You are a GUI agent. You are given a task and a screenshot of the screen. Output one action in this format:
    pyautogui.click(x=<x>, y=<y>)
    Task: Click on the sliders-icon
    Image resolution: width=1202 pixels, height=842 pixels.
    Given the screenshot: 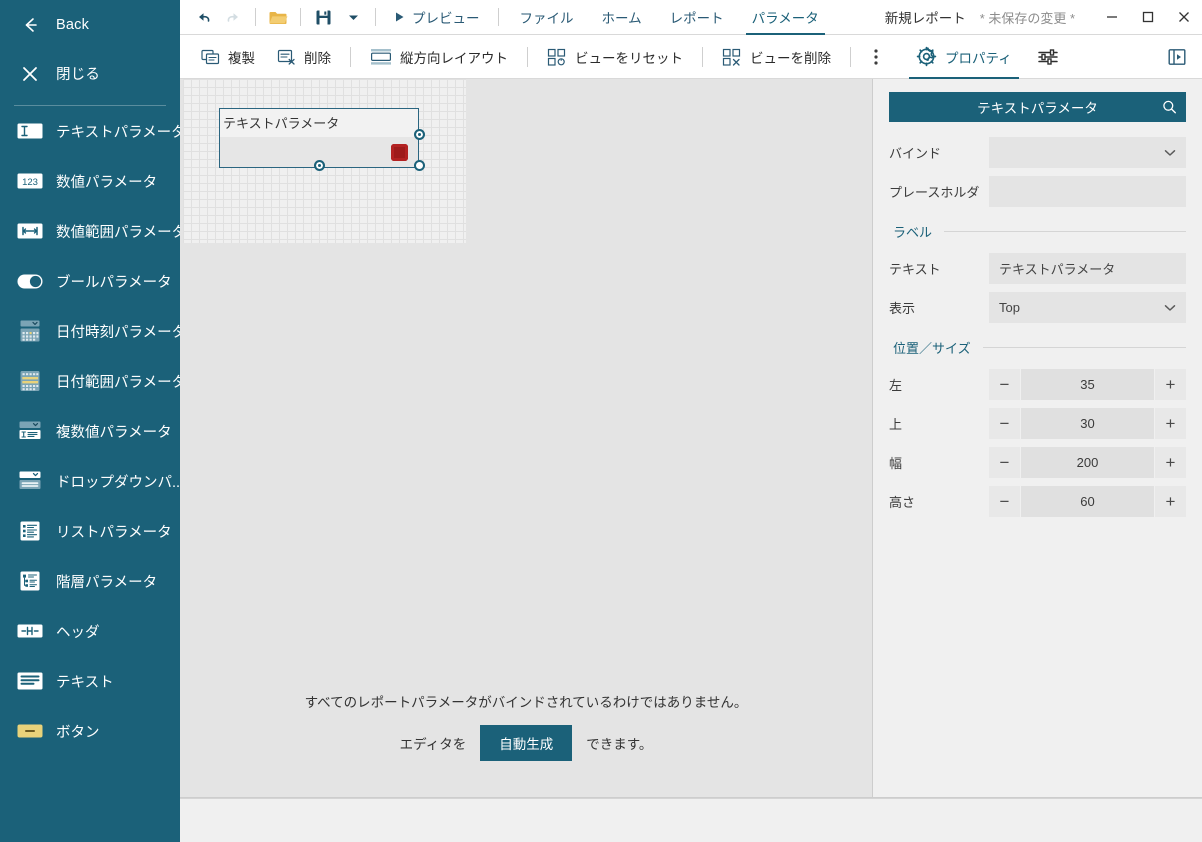 What is the action you would take?
    pyautogui.click(x=1047, y=57)
    